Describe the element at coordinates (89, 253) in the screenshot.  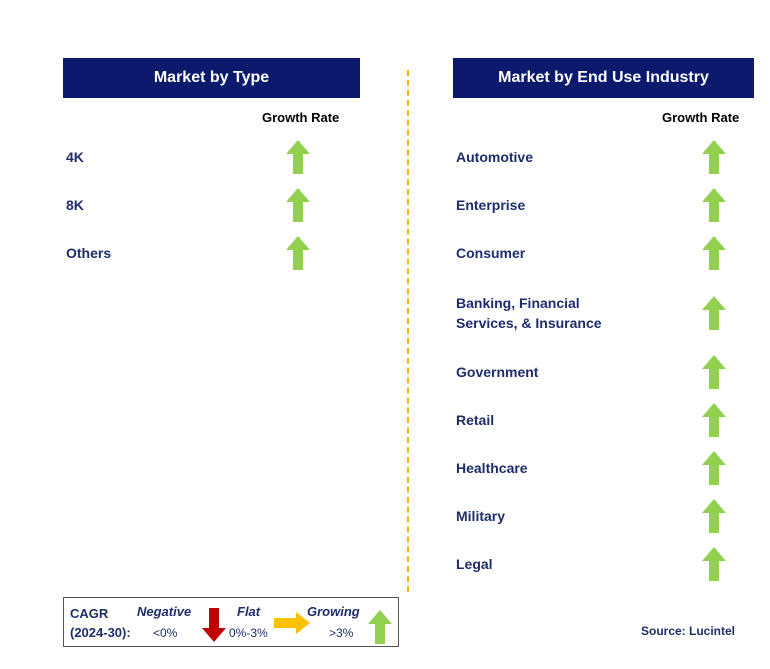
I see `row-label: Others` at that location.